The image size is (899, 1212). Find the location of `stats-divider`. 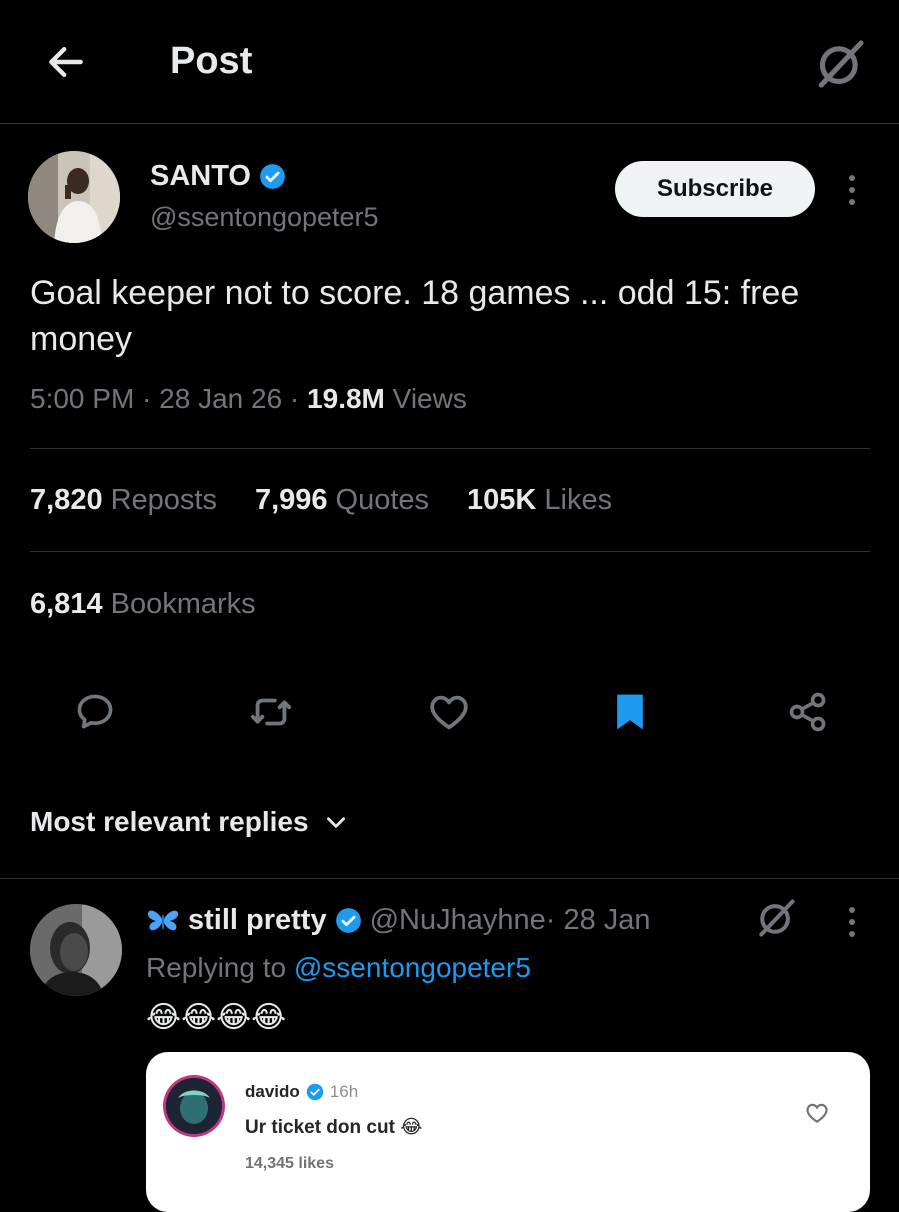

stats-divider is located at coordinates (450, 551).